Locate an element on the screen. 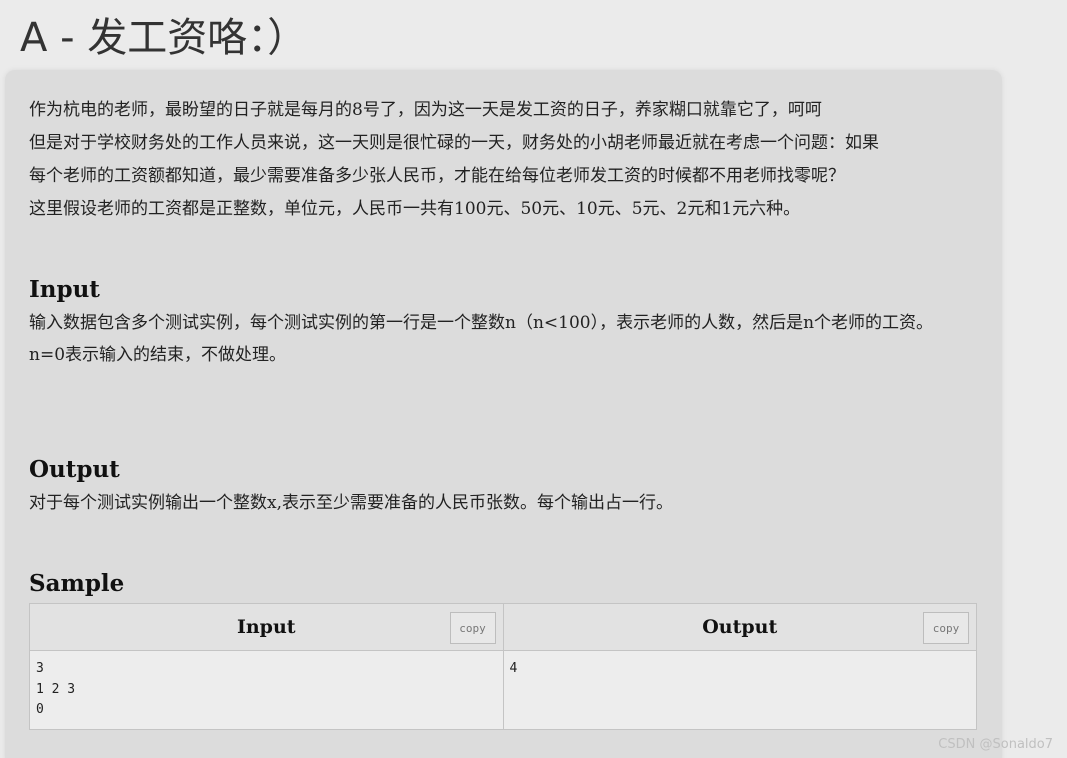 Image resolution: width=1067 pixels, height=758 pixels. copy-output-button: copy is located at coordinates (946, 628).